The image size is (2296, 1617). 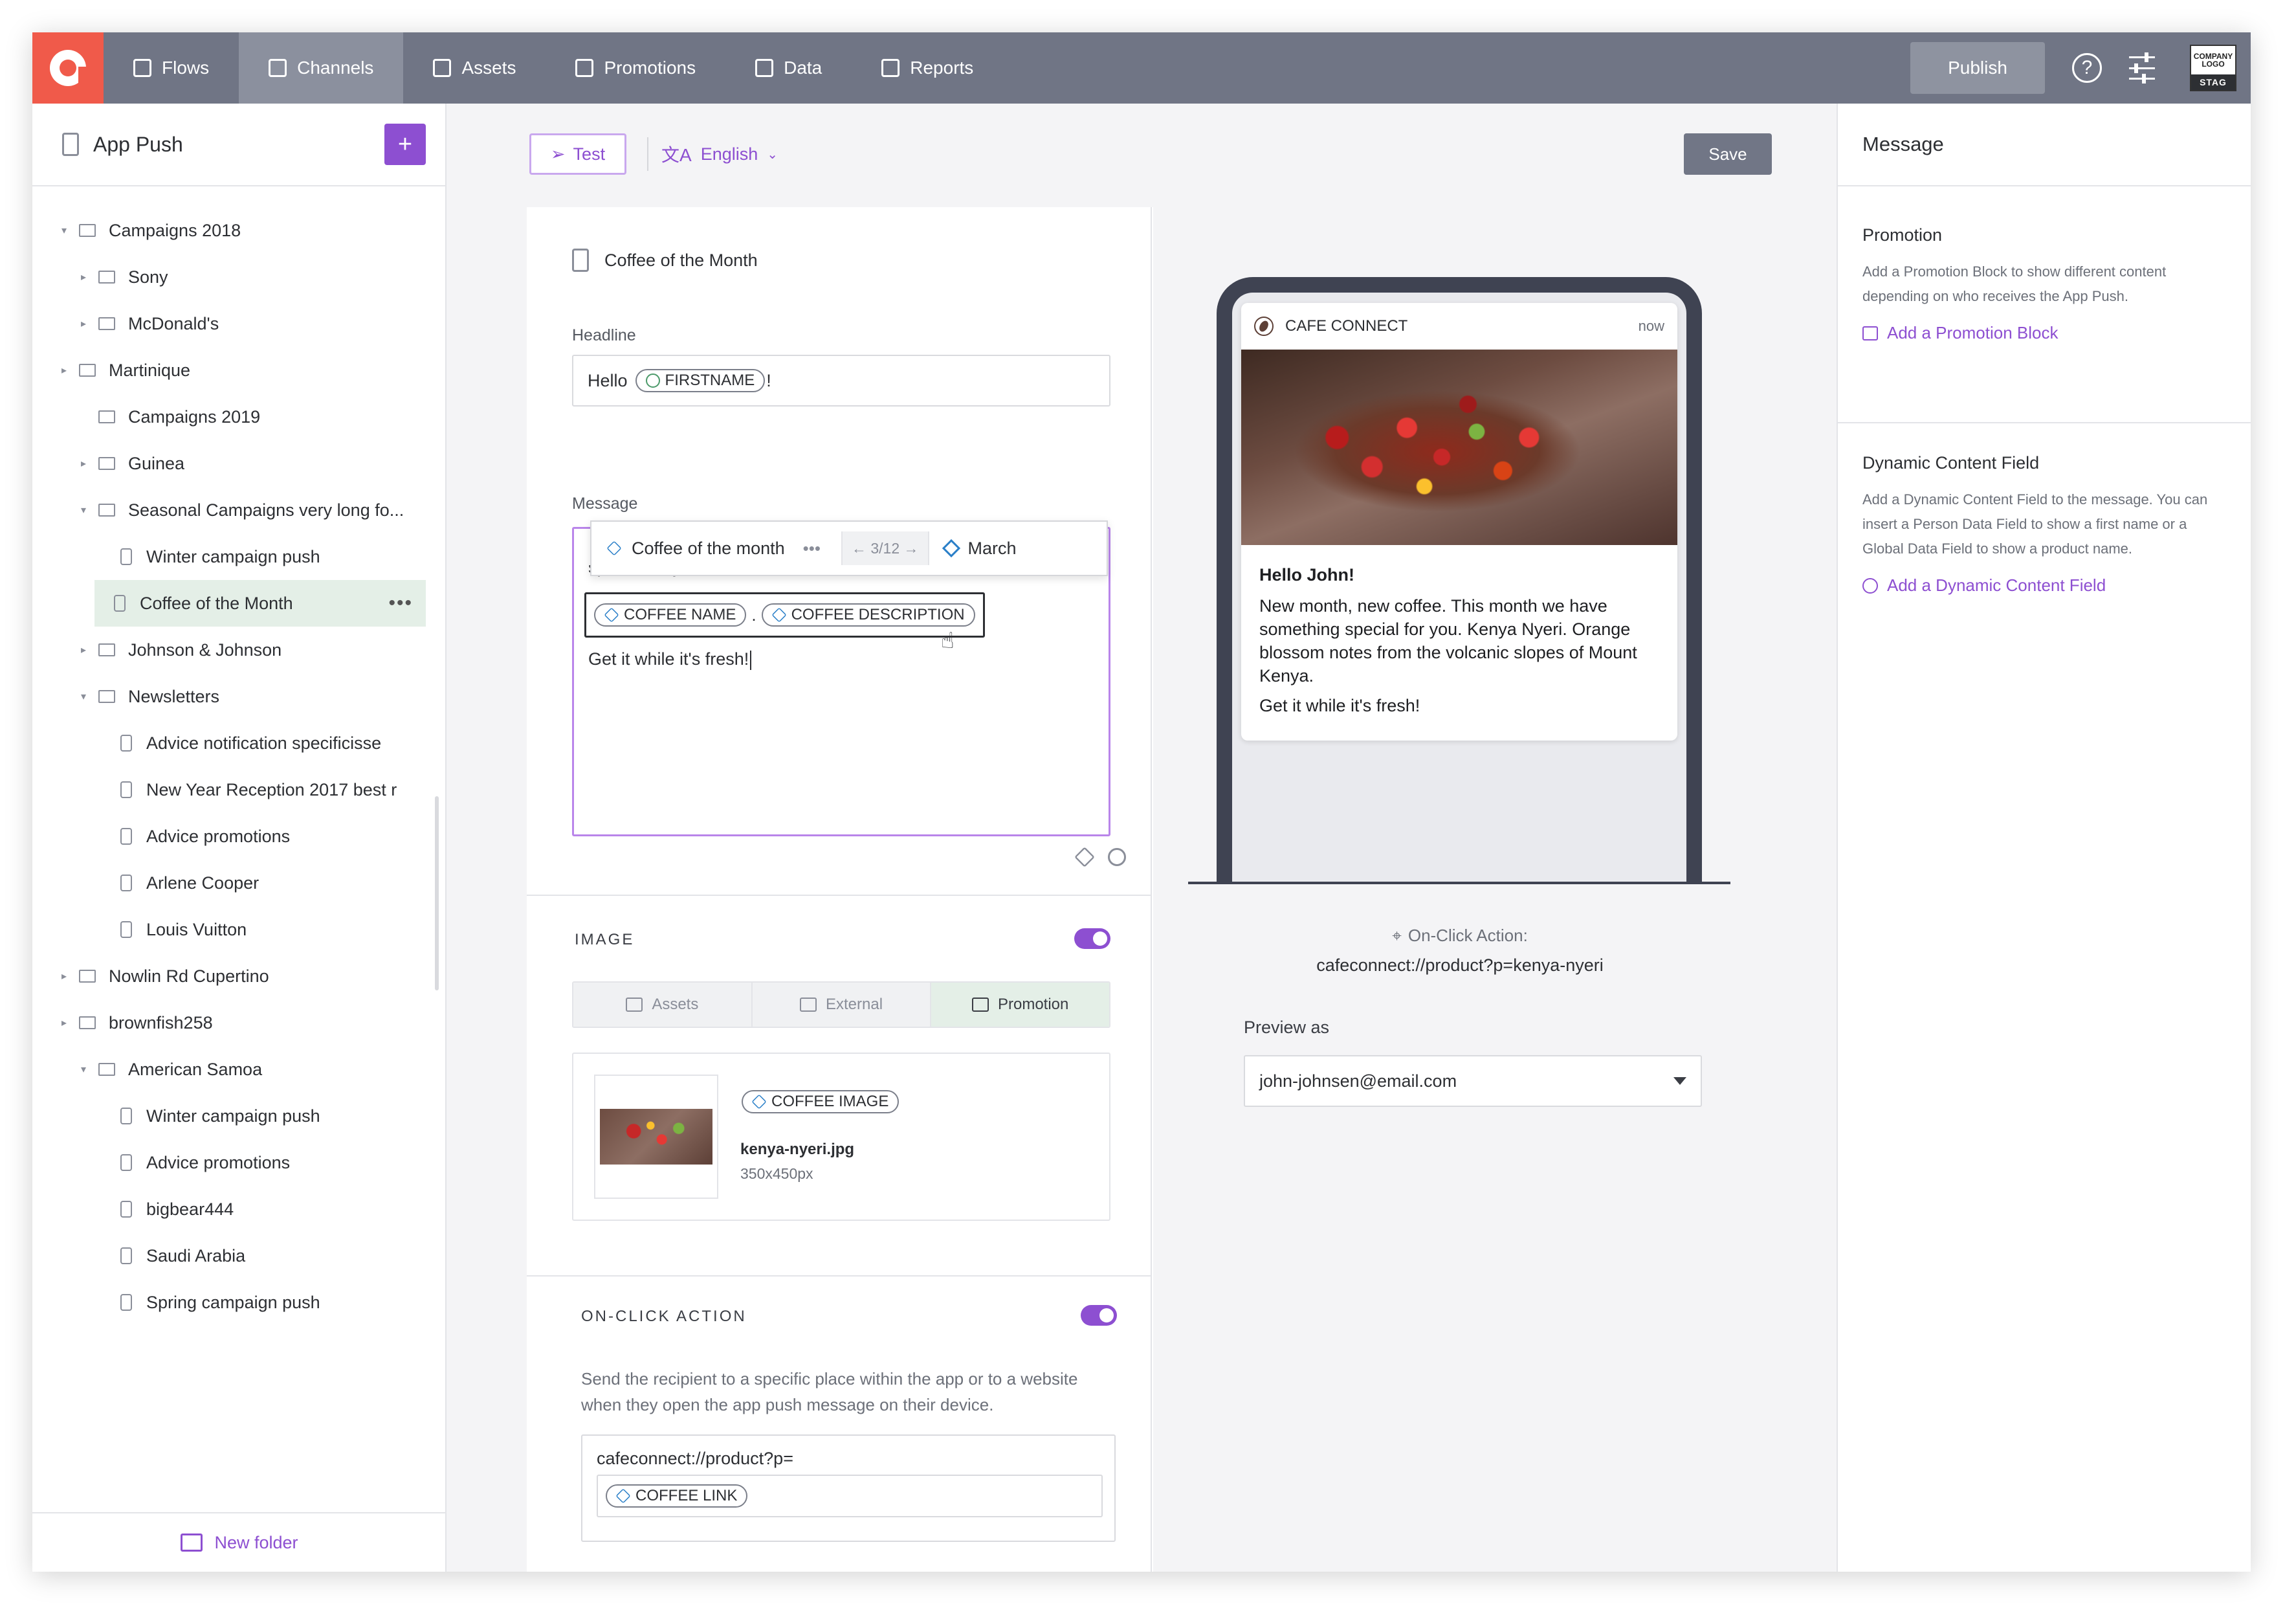 What do you see at coordinates (239, 1255) in the screenshot?
I see `tree-message: Saudi Arabia` at bounding box center [239, 1255].